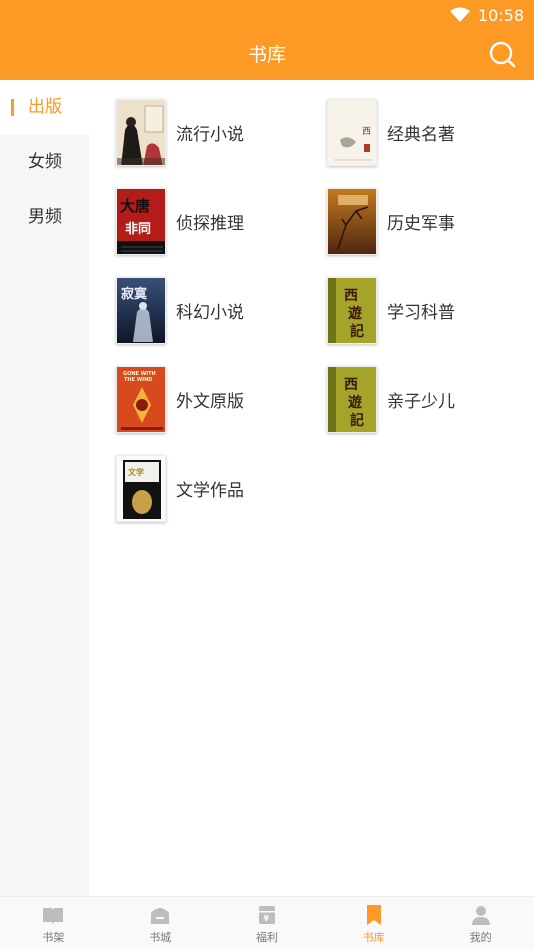 This screenshot has width=534, height=949. Describe the element at coordinates (210, 134) in the screenshot. I see `category-label: 流行小说` at that location.